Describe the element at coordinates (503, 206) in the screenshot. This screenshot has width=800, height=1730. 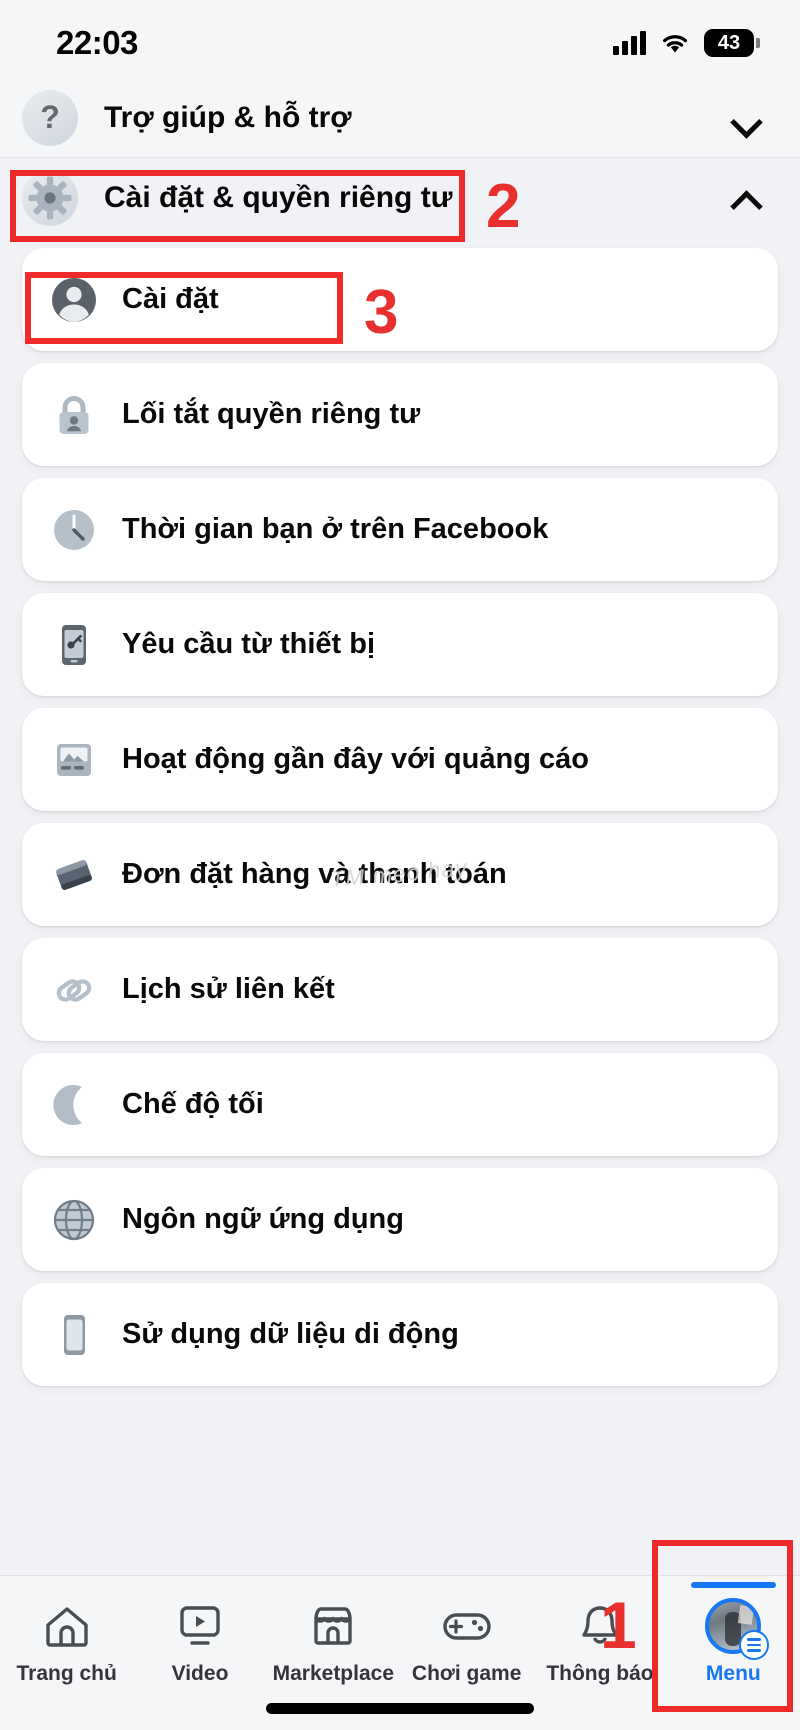
I see `annotation-number-2: 2` at that location.